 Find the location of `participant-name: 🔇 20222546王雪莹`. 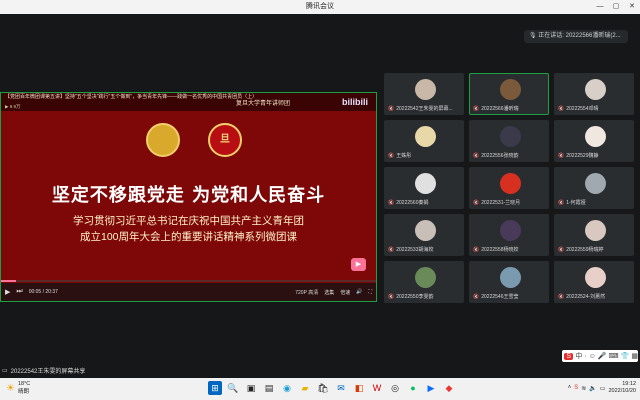

participant-name: 🔇 20222546王雪莹 is located at coordinates (496, 297).